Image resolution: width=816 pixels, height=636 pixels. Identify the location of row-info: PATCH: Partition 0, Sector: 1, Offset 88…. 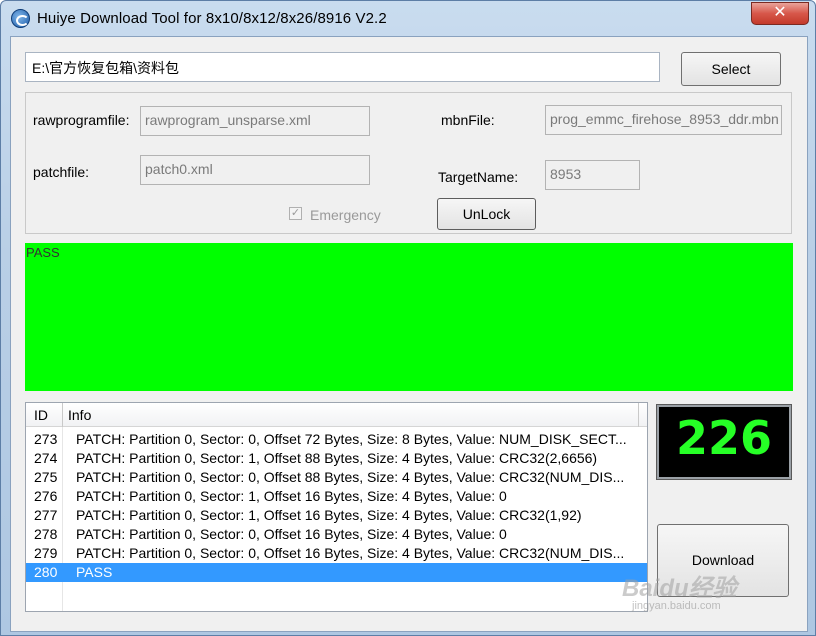
(337, 458).